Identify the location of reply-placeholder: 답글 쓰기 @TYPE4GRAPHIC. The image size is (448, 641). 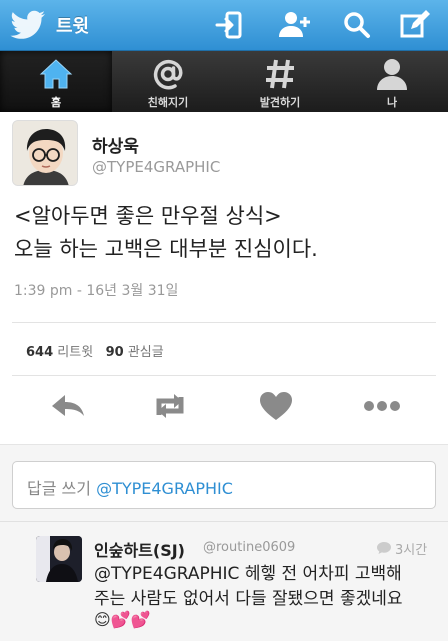
(130, 487).